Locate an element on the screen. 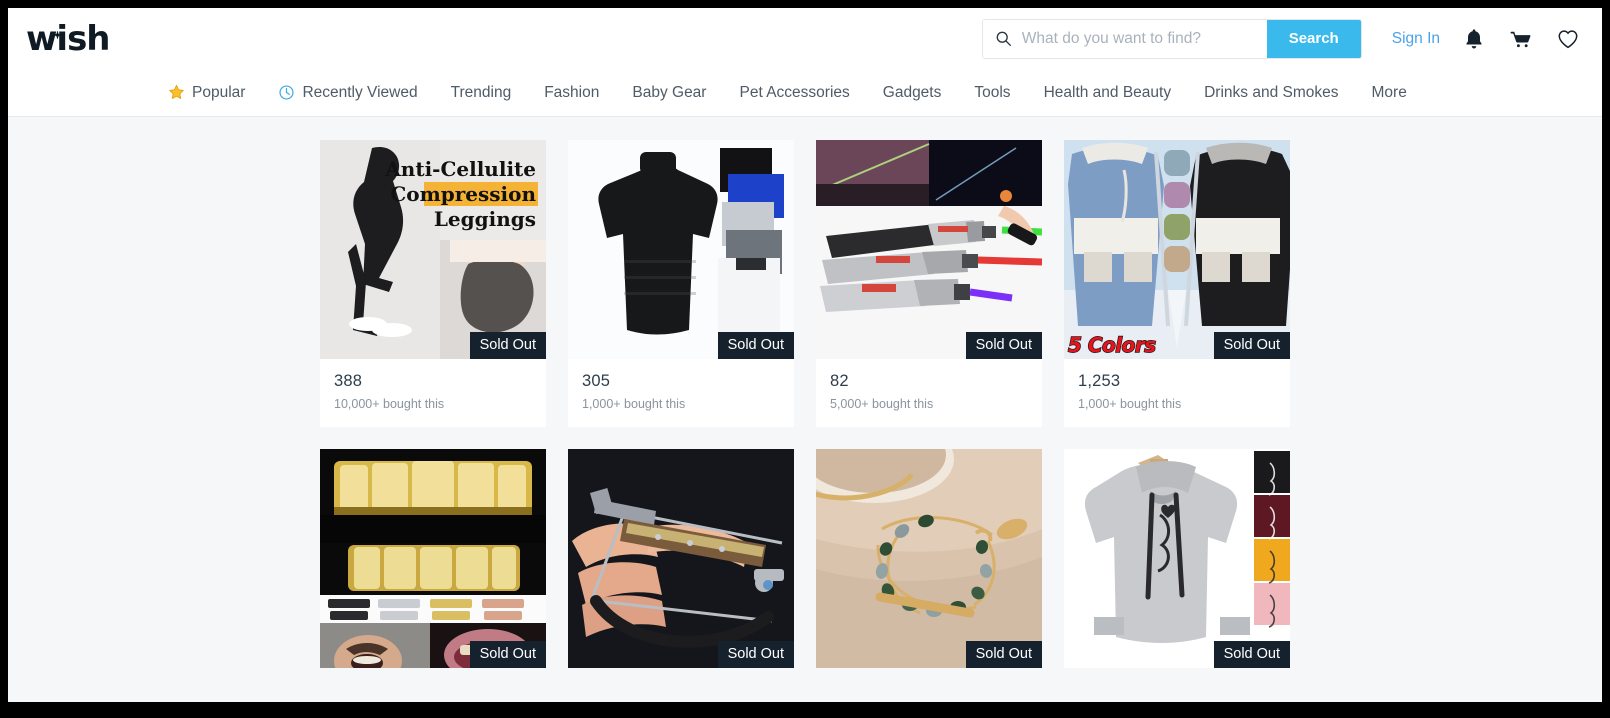  svg-text: Compression is located at coordinates (463, 194).